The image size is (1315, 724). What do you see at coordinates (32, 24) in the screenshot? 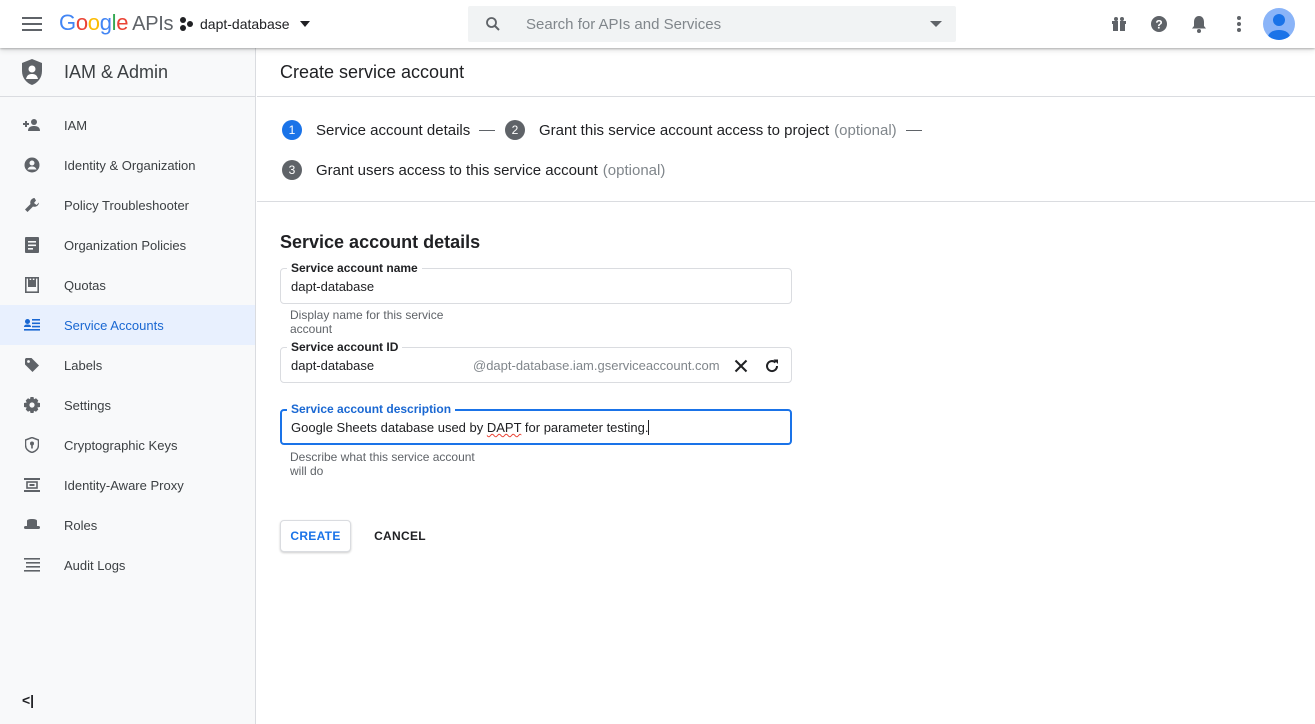
I see `menu-icon` at bounding box center [32, 24].